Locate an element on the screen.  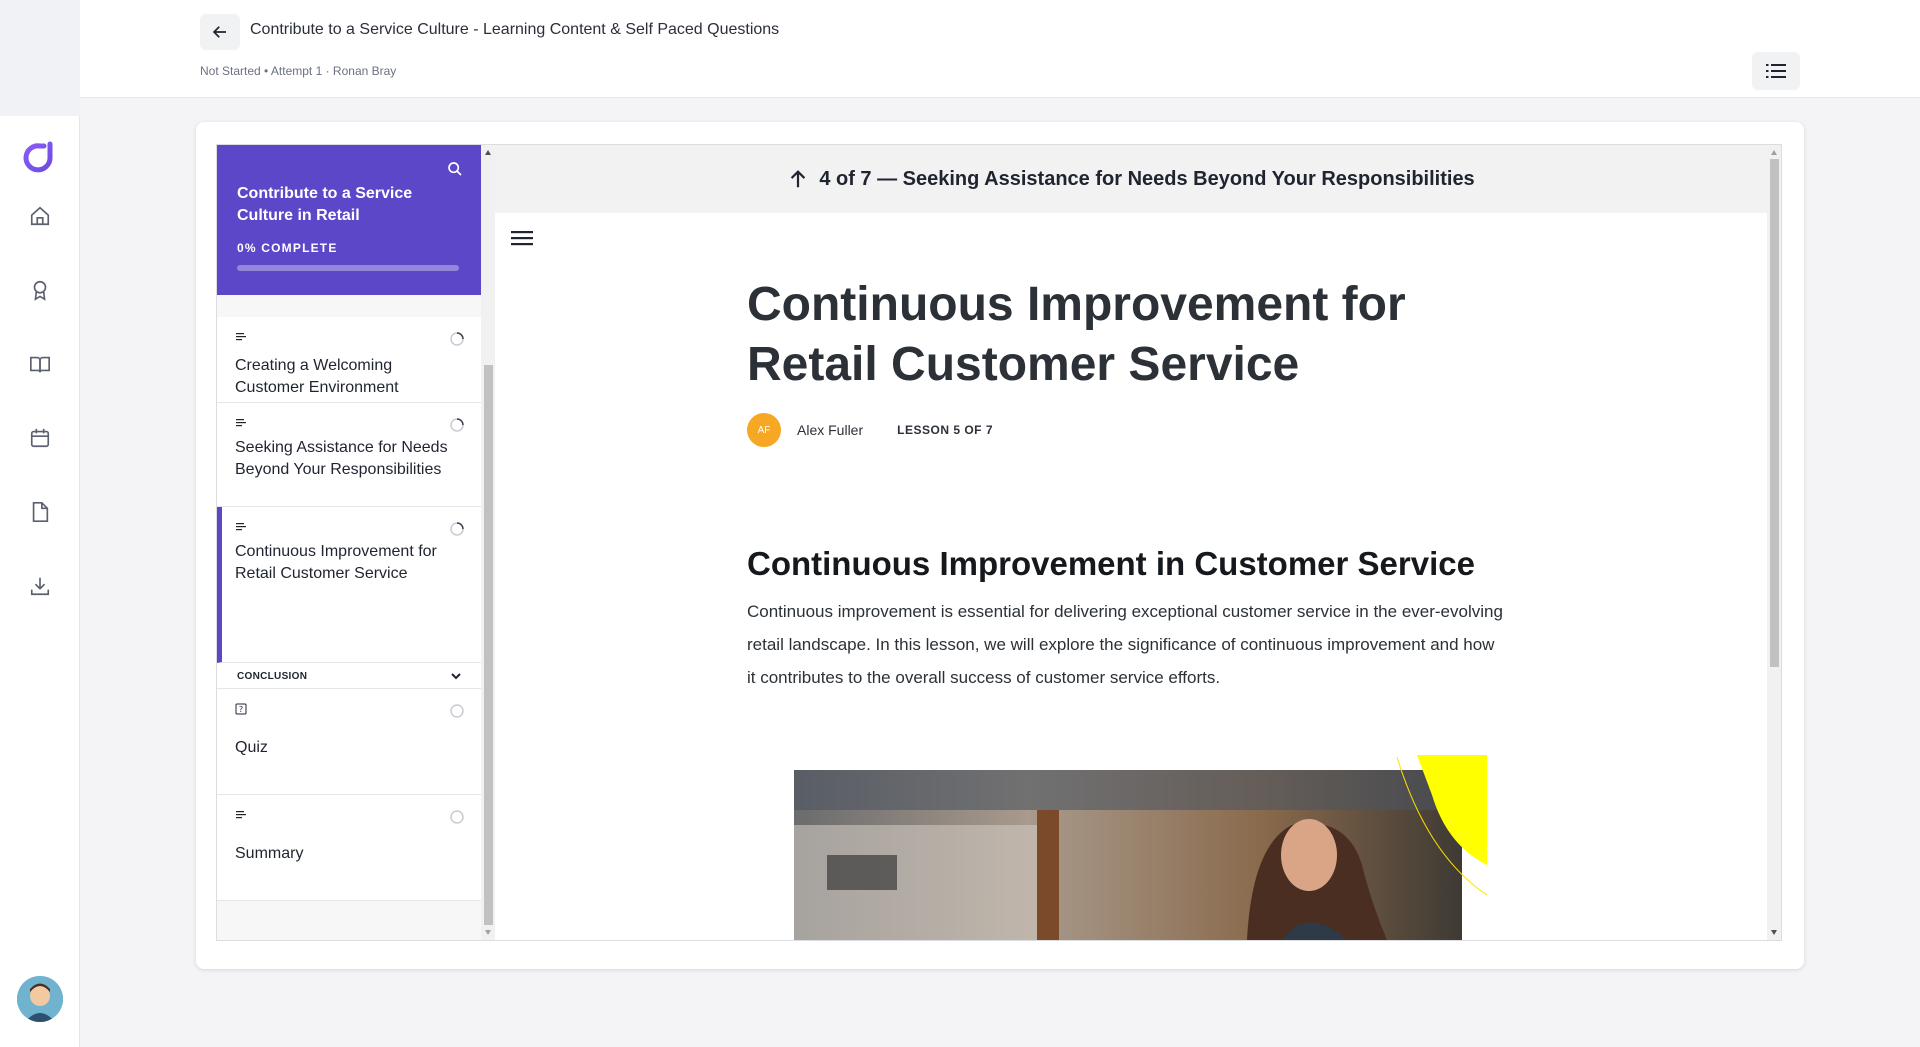
sidebar-scrollbar is located at coordinates (488, 542).